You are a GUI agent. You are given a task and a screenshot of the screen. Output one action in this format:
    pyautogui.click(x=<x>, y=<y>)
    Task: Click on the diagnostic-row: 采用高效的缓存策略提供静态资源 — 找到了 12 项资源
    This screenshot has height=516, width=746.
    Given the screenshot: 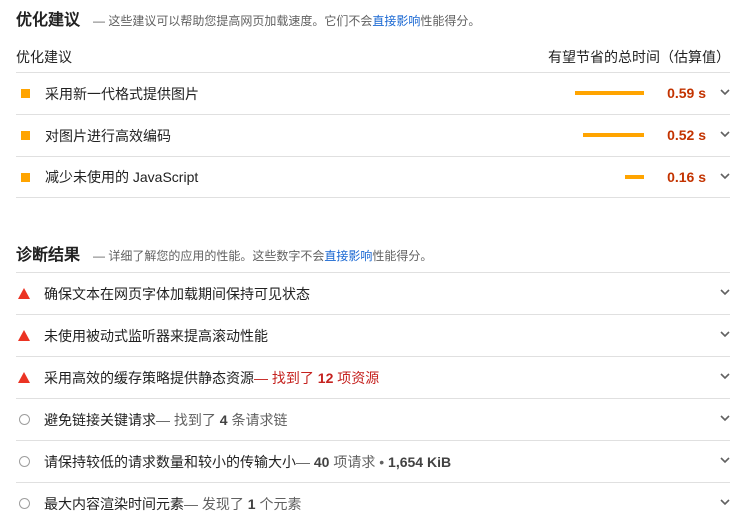 What is the action you would take?
    pyautogui.click(x=373, y=377)
    